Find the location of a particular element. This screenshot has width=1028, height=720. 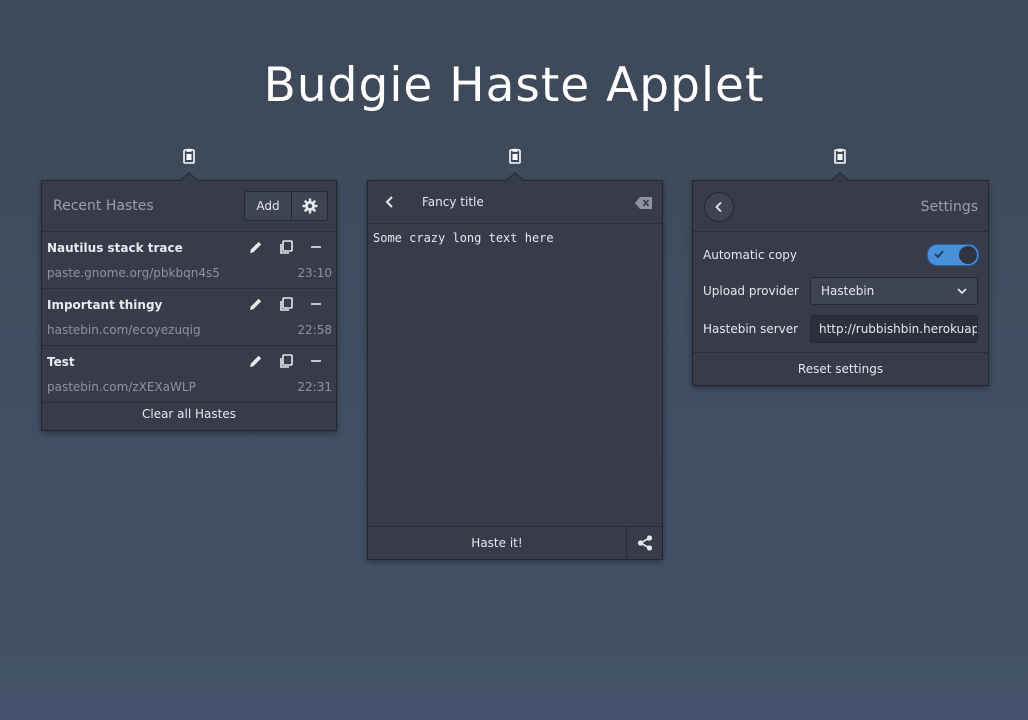

add-button: Add is located at coordinates (268, 206).